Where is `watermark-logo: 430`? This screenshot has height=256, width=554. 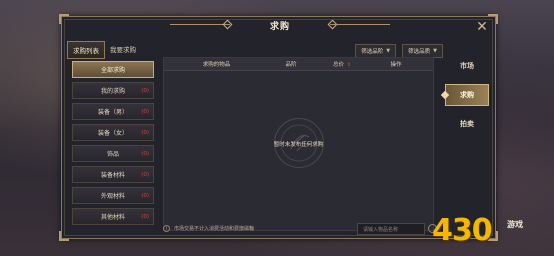
watermark-logo: 430 is located at coordinates (462, 230).